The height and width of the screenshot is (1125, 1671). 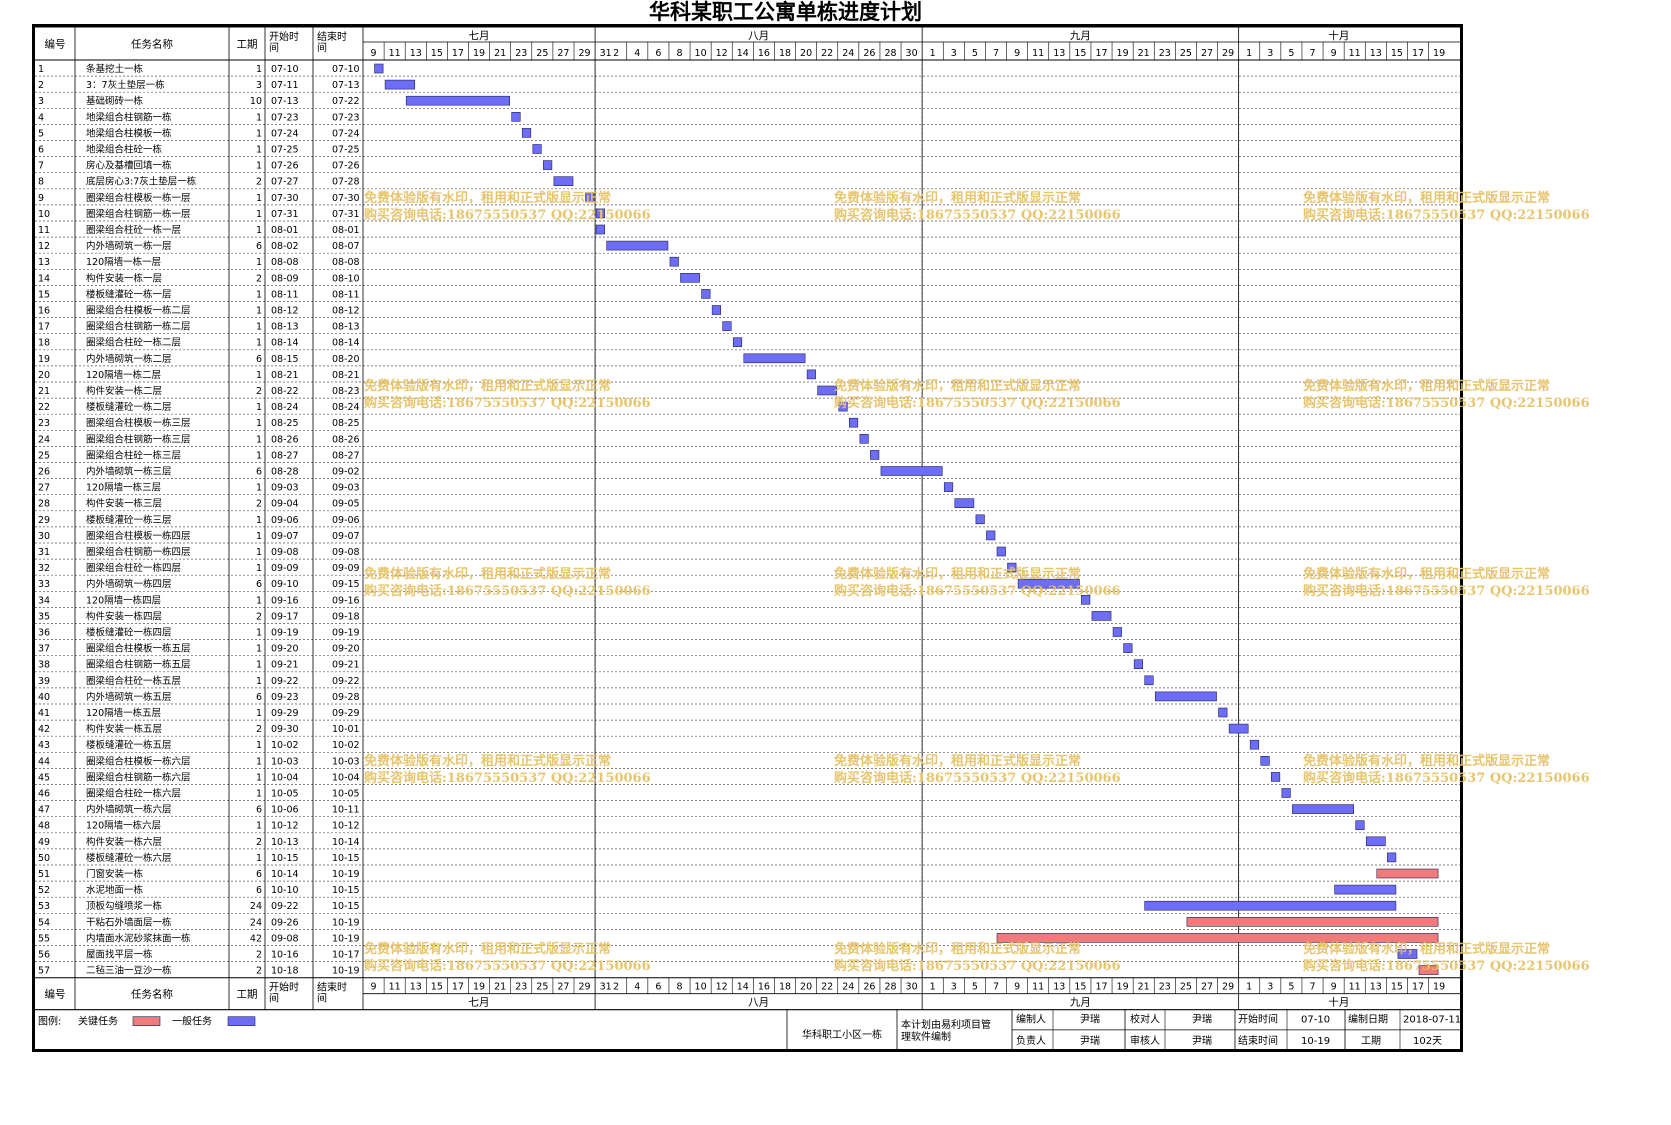 What do you see at coordinates (785, 12) in the screenshot?
I see `page-title: 华科某职工公寓单栋进度计划` at bounding box center [785, 12].